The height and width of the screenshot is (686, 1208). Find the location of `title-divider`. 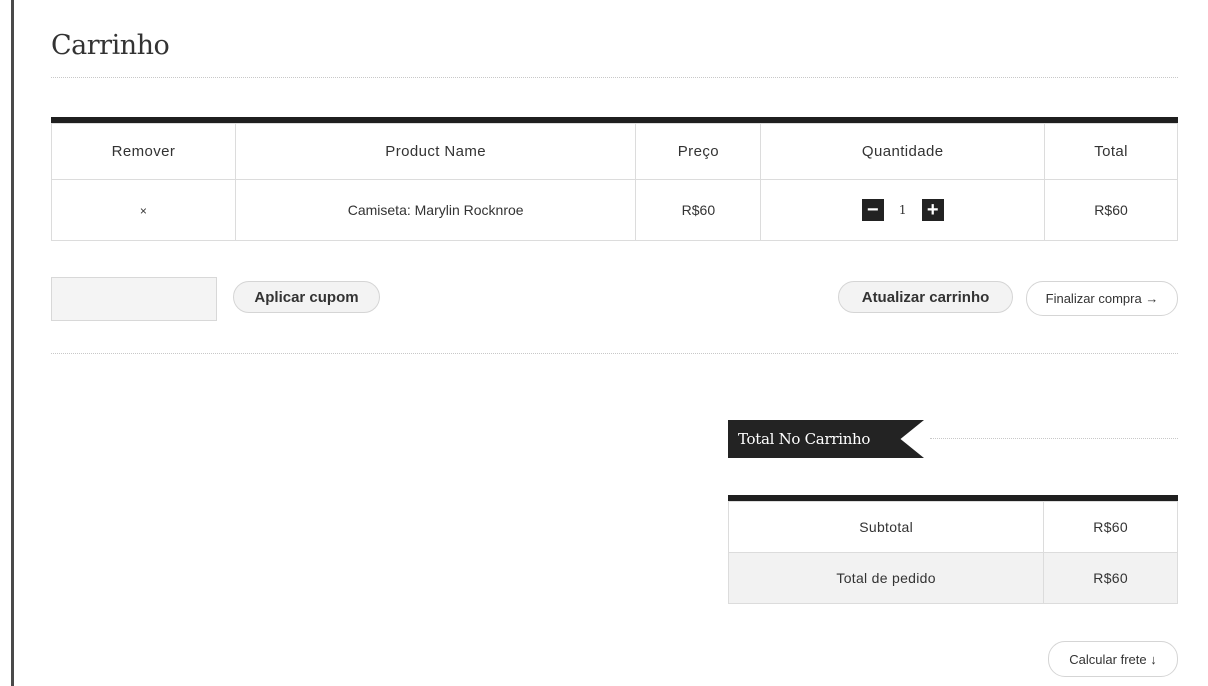

title-divider is located at coordinates (614, 77).